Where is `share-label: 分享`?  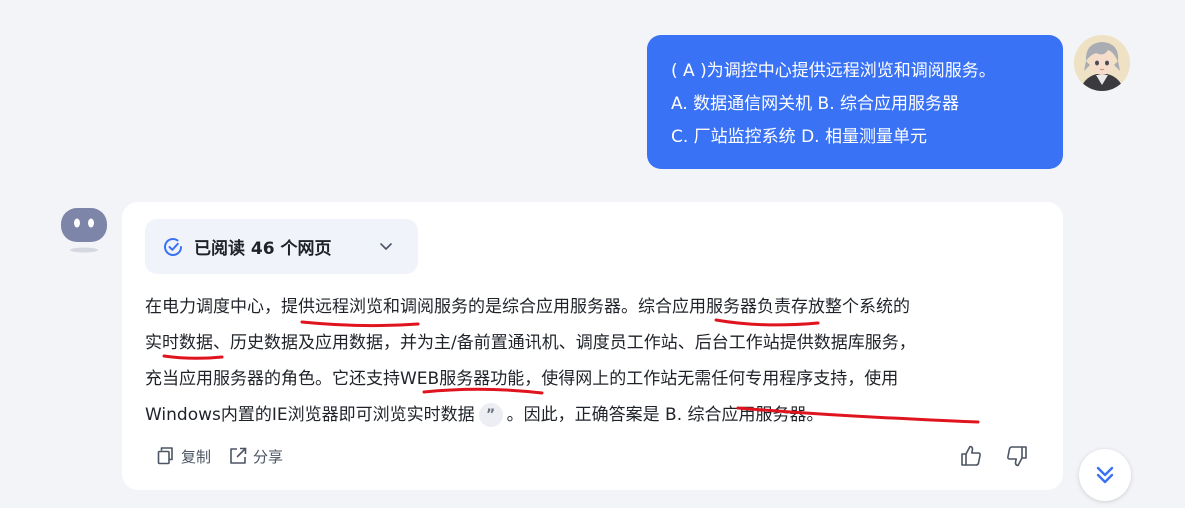 share-label: 分享 is located at coordinates (268, 456).